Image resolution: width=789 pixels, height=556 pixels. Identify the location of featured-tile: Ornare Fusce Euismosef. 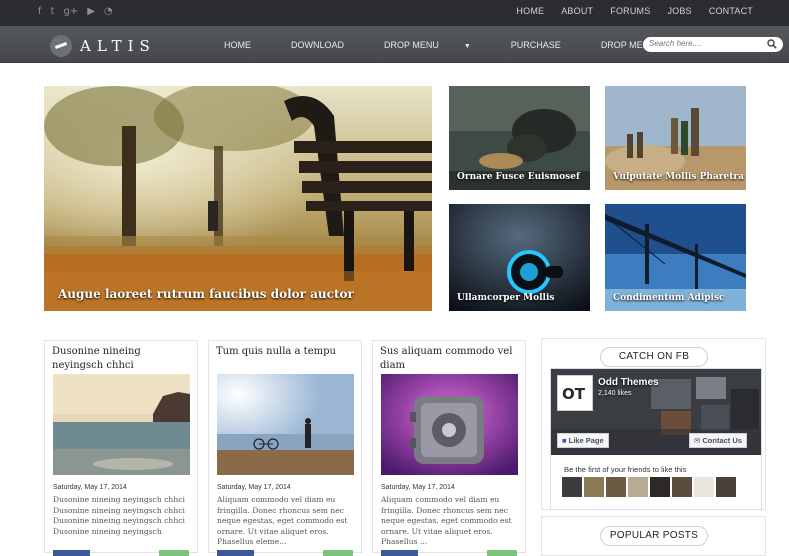
(519, 138).